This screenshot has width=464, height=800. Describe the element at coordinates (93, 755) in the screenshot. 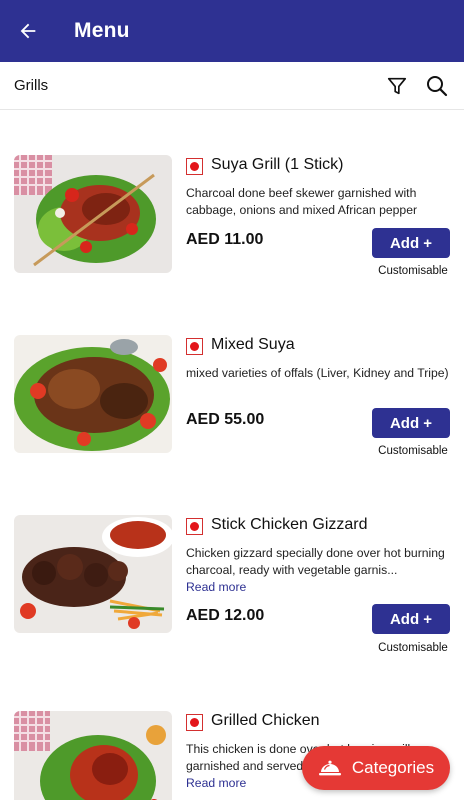

I see `food-image-grilled-chicken` at that location.